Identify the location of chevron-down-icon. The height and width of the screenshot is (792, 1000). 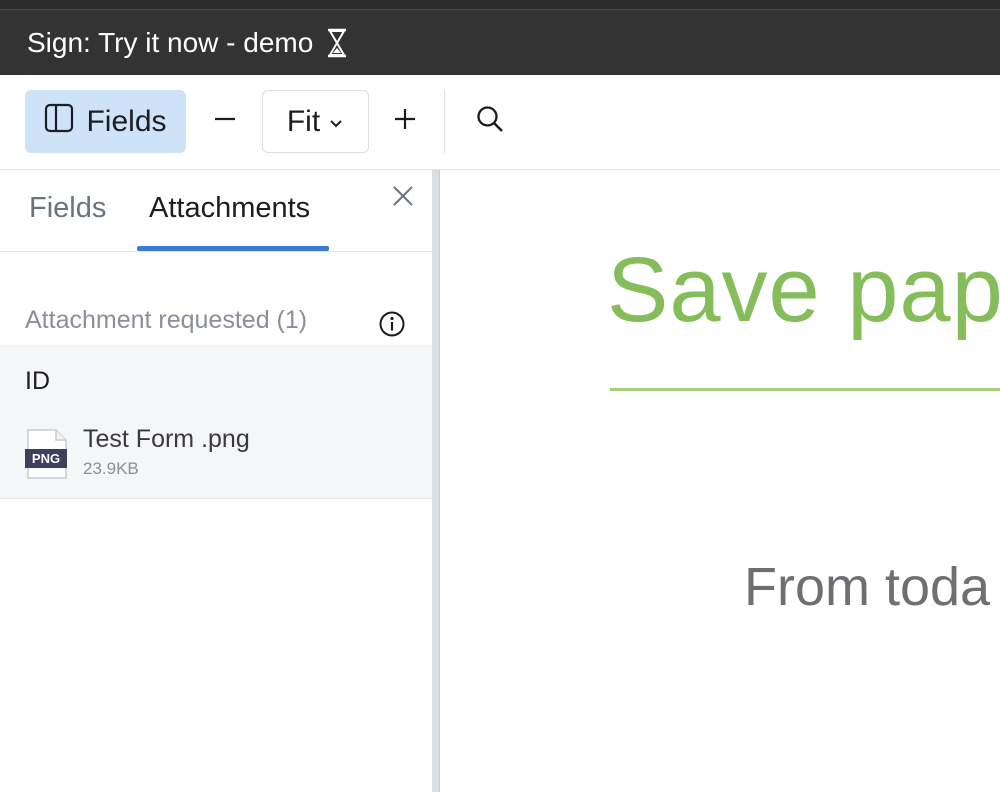
(336, 122).